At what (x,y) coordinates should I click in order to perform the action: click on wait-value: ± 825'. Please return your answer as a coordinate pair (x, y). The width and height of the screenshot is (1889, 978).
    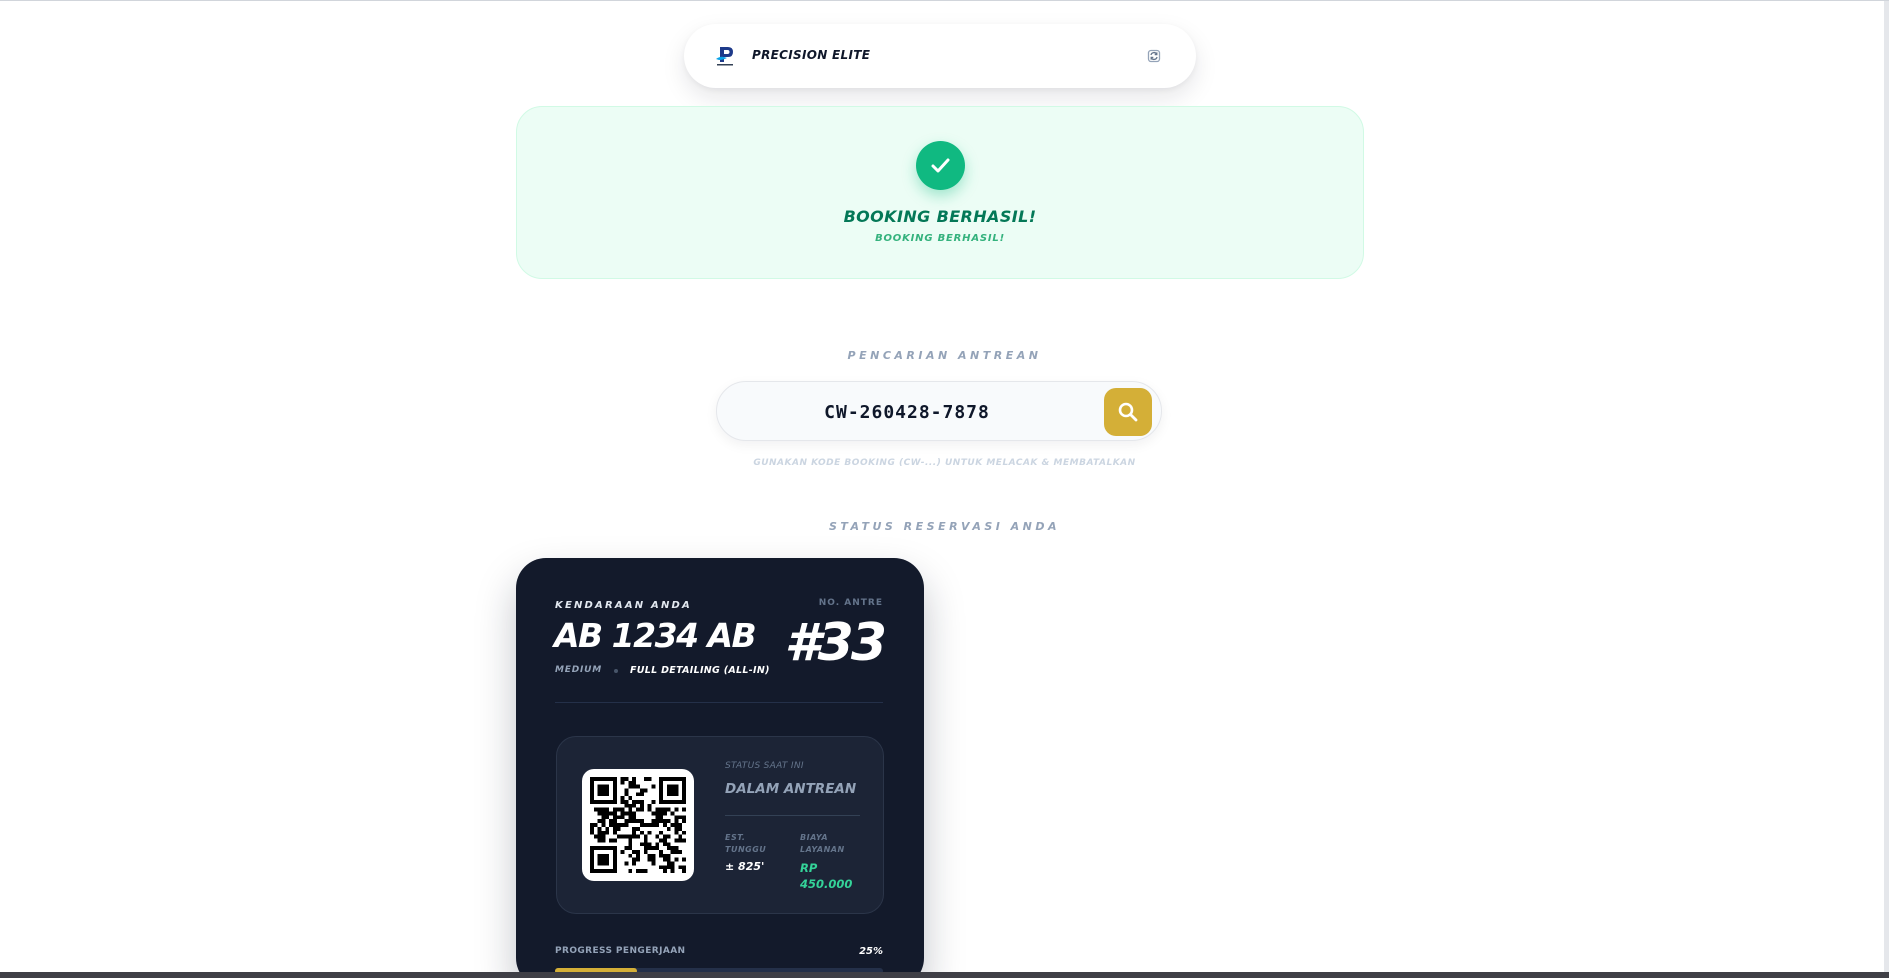
    Looking at the image, I should click on (745, 866).